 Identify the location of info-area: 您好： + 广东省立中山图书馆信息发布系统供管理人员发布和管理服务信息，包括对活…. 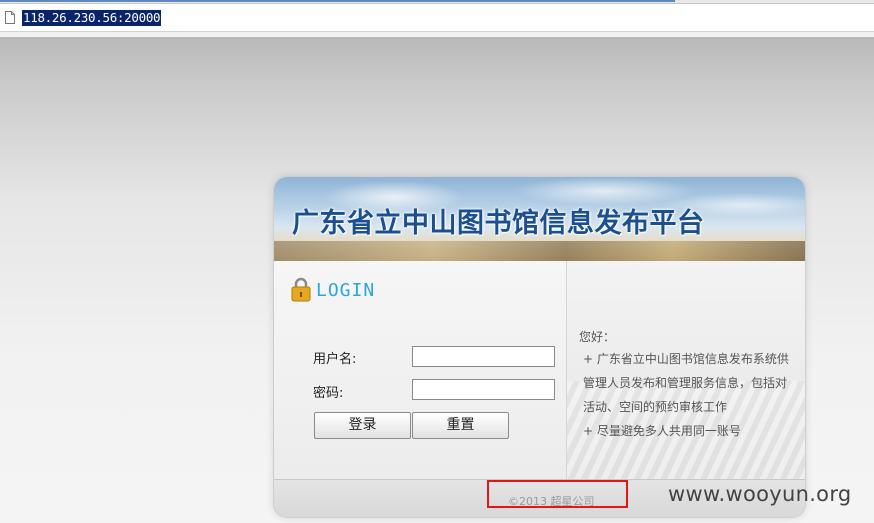
(686, 370).